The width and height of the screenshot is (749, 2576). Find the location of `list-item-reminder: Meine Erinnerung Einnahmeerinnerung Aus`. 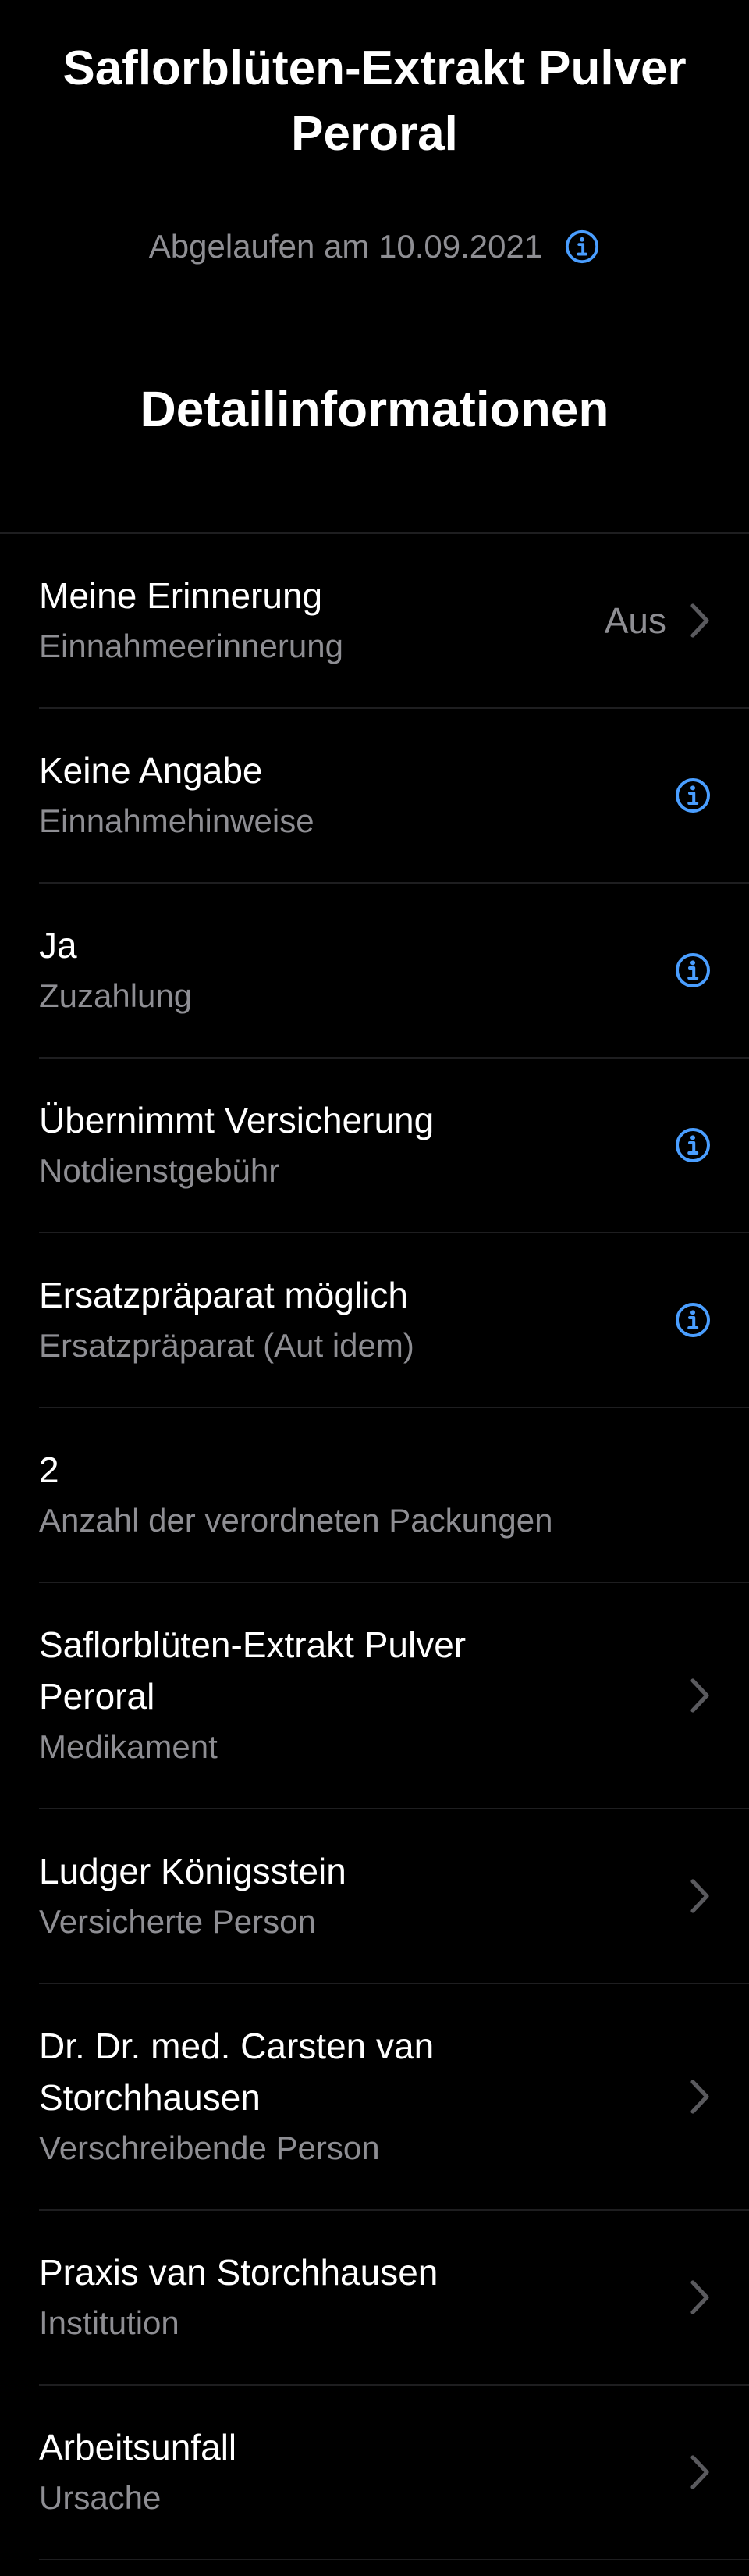

list-item-reminder: Meine Erinnerung Einnahmeerinnerung Aus is located at coordinates (394, 621).